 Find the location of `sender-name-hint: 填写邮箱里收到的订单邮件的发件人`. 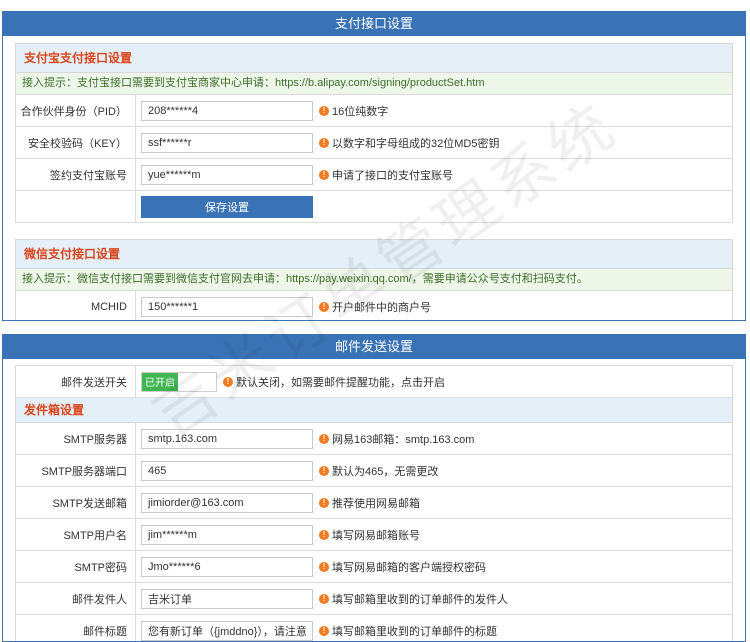

sender-name-hint: 填写邮箱里收到的订单邮件的发件人 is located at coordinates (420, 599).